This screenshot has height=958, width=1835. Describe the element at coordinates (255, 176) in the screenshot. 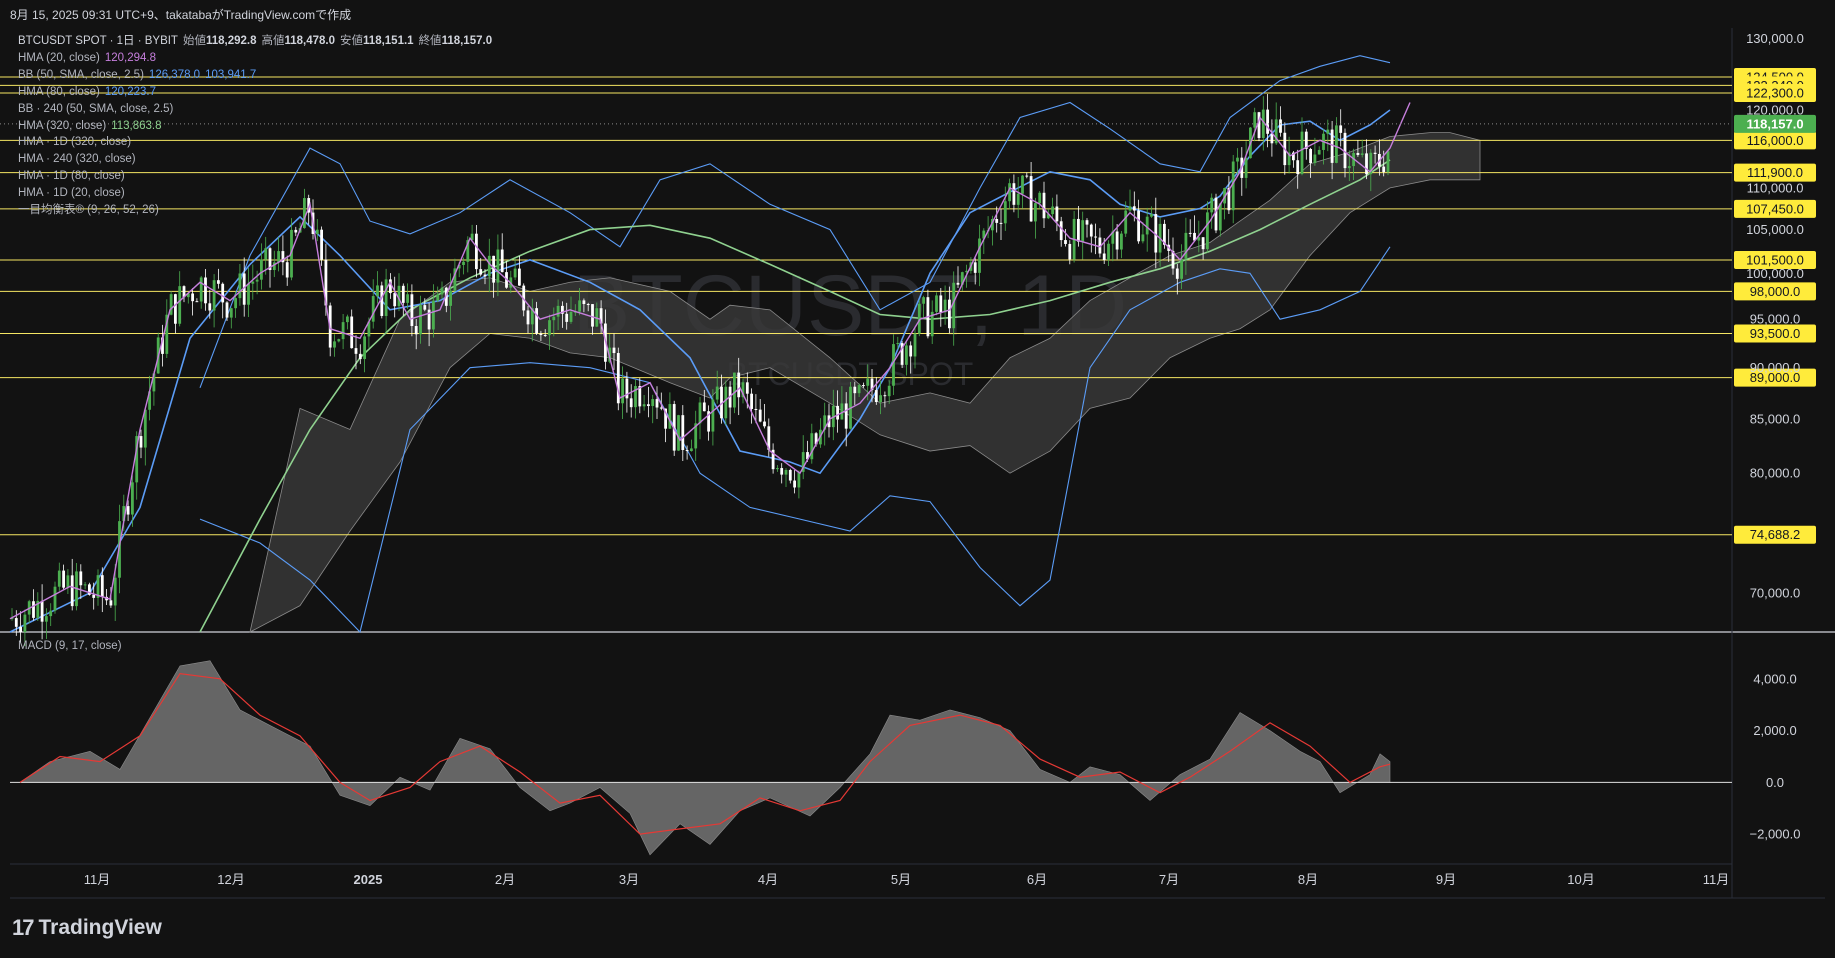

I see `legend-row: HMA · 1D (80, close)` at that location.